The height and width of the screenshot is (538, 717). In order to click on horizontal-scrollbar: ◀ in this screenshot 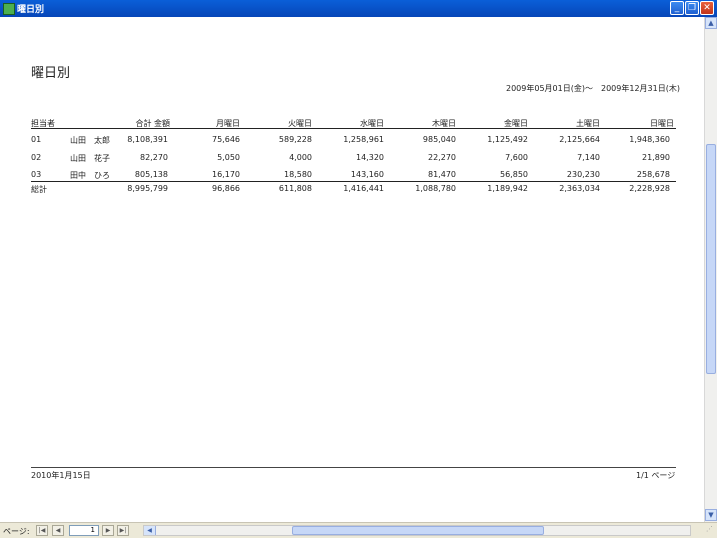, I will do `click(417, 530)`.